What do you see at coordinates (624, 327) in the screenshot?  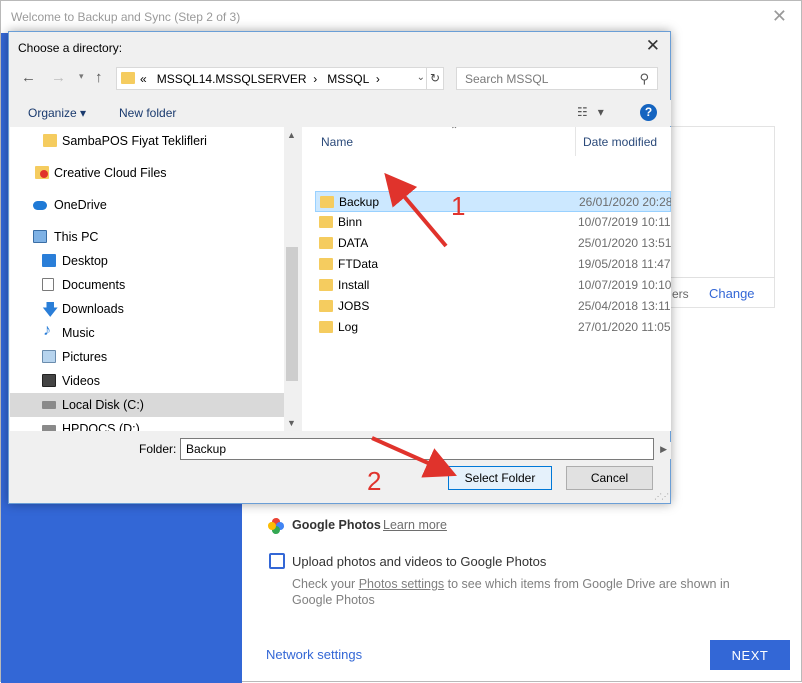 I see `file-date: 27/01/2020 11:05` at bounding box center [624, 327].